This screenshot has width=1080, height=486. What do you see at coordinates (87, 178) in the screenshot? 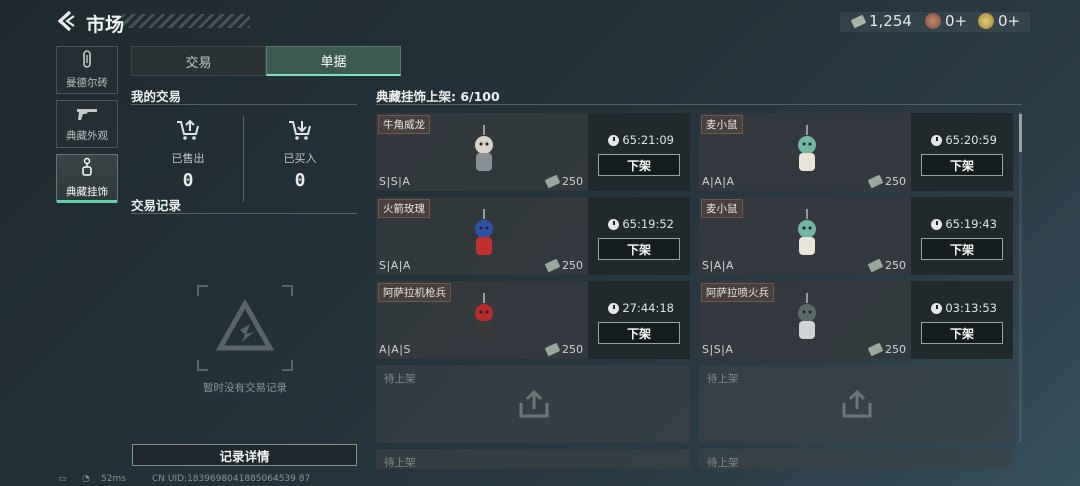
I see `sidebar-item-charms: 典藏挂饰` at bounding box center [87, 178].